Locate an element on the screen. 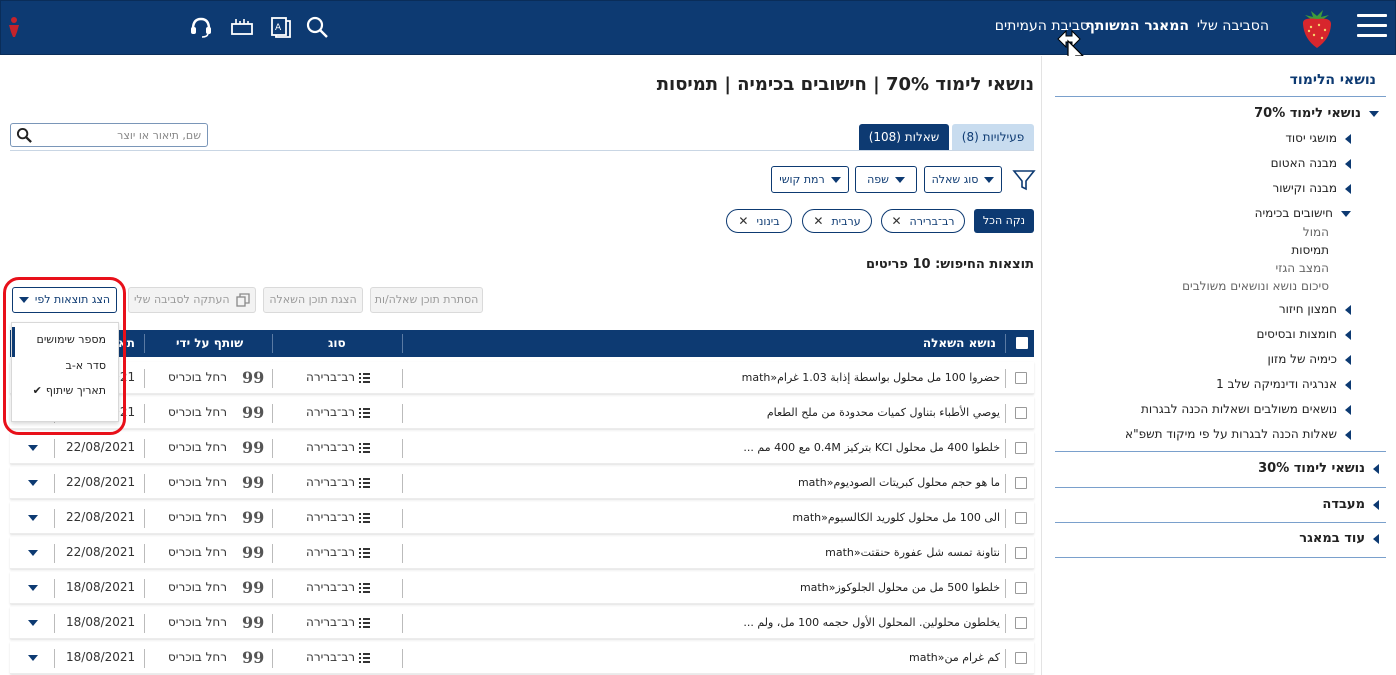  col-header-shared-by: שותף על ידי is located at coordinates (209, 343).